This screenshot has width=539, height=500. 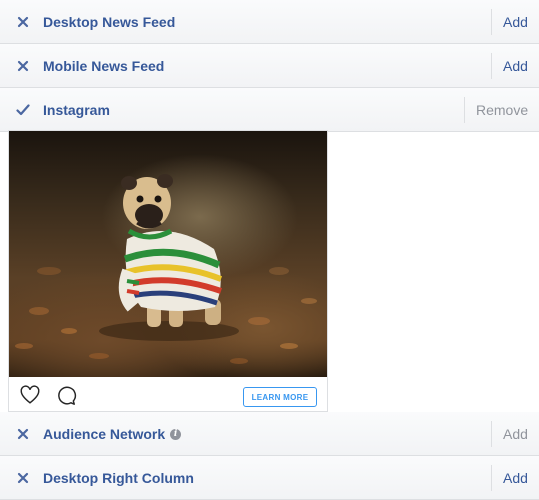 I want to click on placement-label: Instagram, so click(x=76, y=110).